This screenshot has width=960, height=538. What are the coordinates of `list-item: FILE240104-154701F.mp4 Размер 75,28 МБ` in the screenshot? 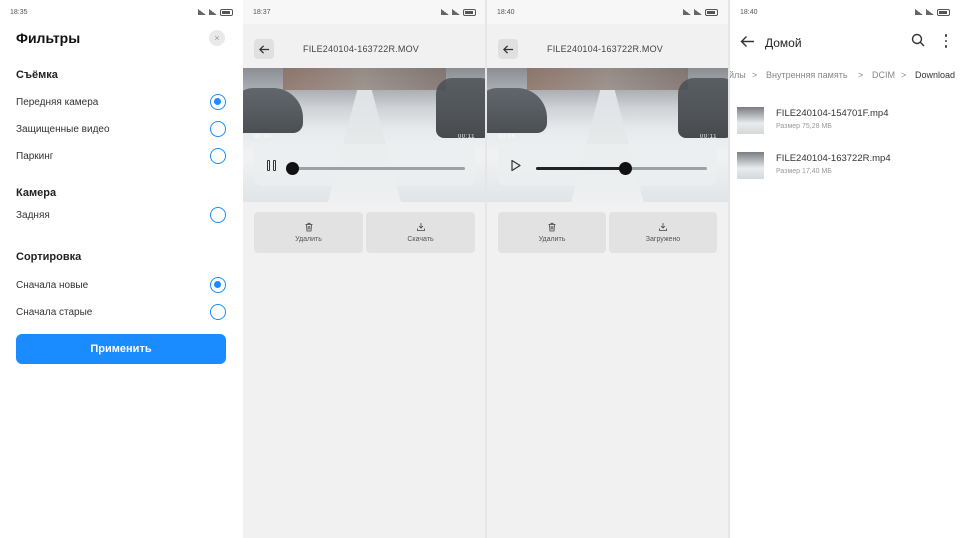 It's located at (845, 123).